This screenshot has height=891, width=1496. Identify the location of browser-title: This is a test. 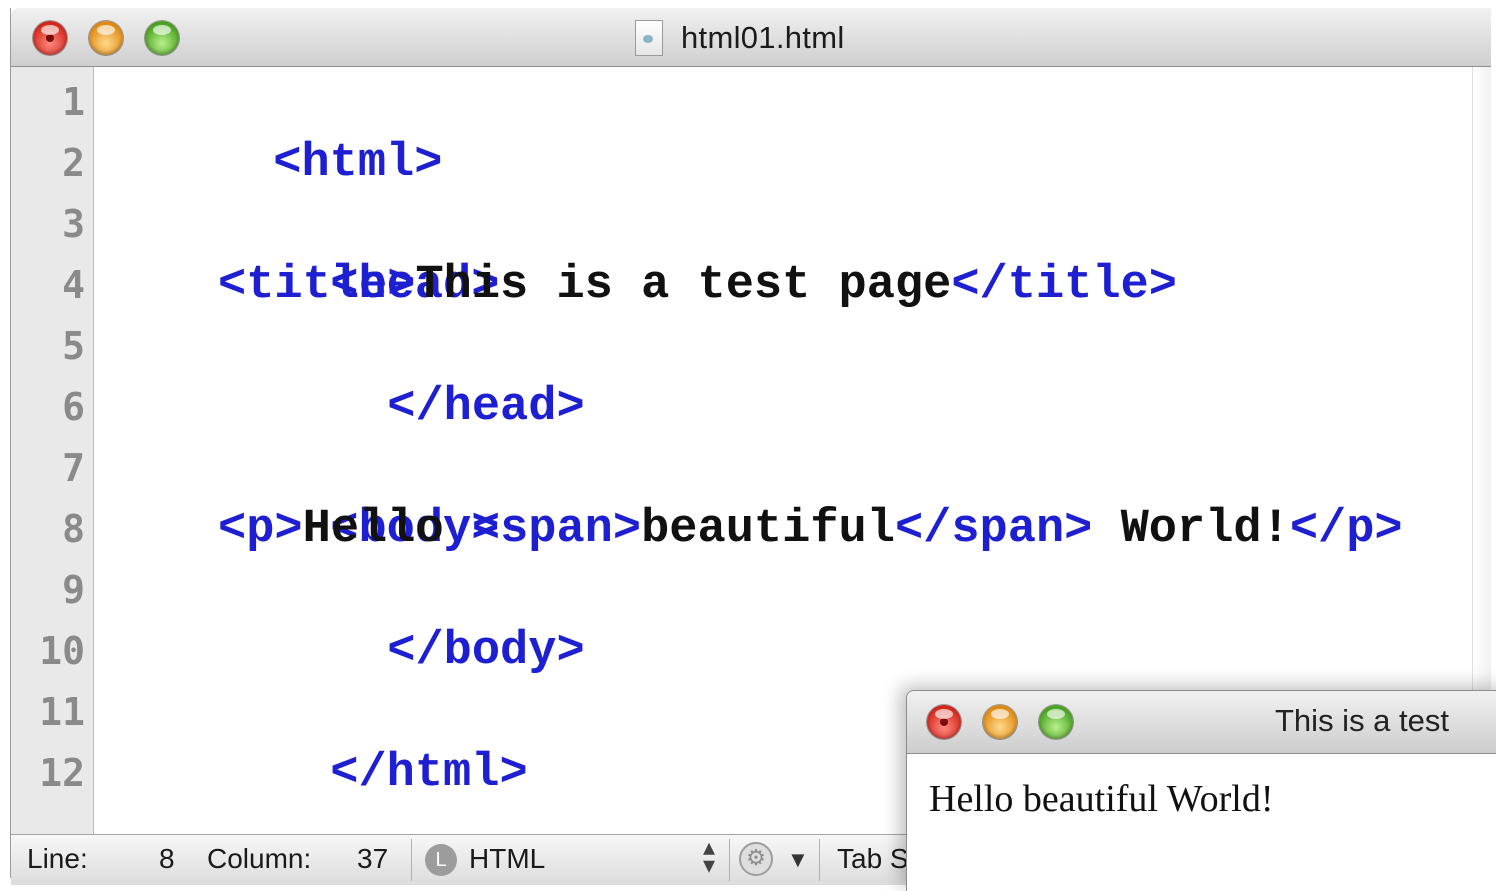
(1362, 720).